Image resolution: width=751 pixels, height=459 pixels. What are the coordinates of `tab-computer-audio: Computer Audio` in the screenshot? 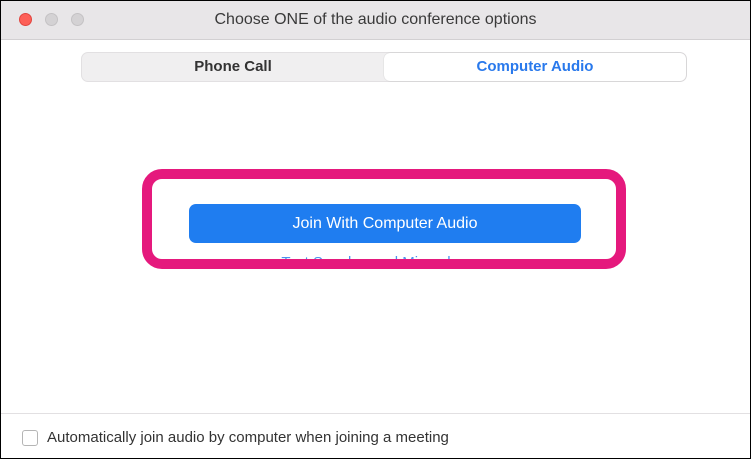 It's located at (535, 67).